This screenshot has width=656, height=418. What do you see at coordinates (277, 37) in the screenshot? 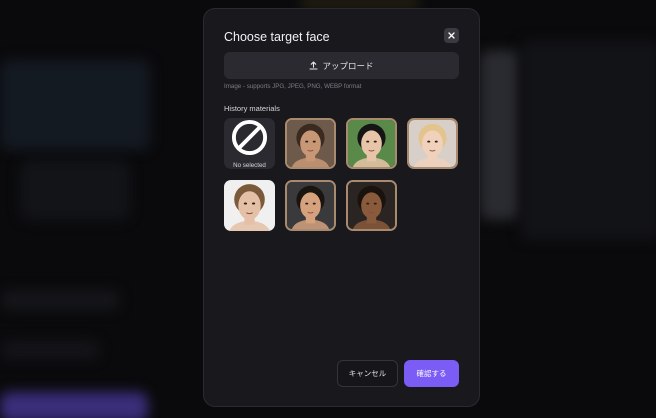
I see `modal-title: Choose target face` at bounding box center [277, 37].